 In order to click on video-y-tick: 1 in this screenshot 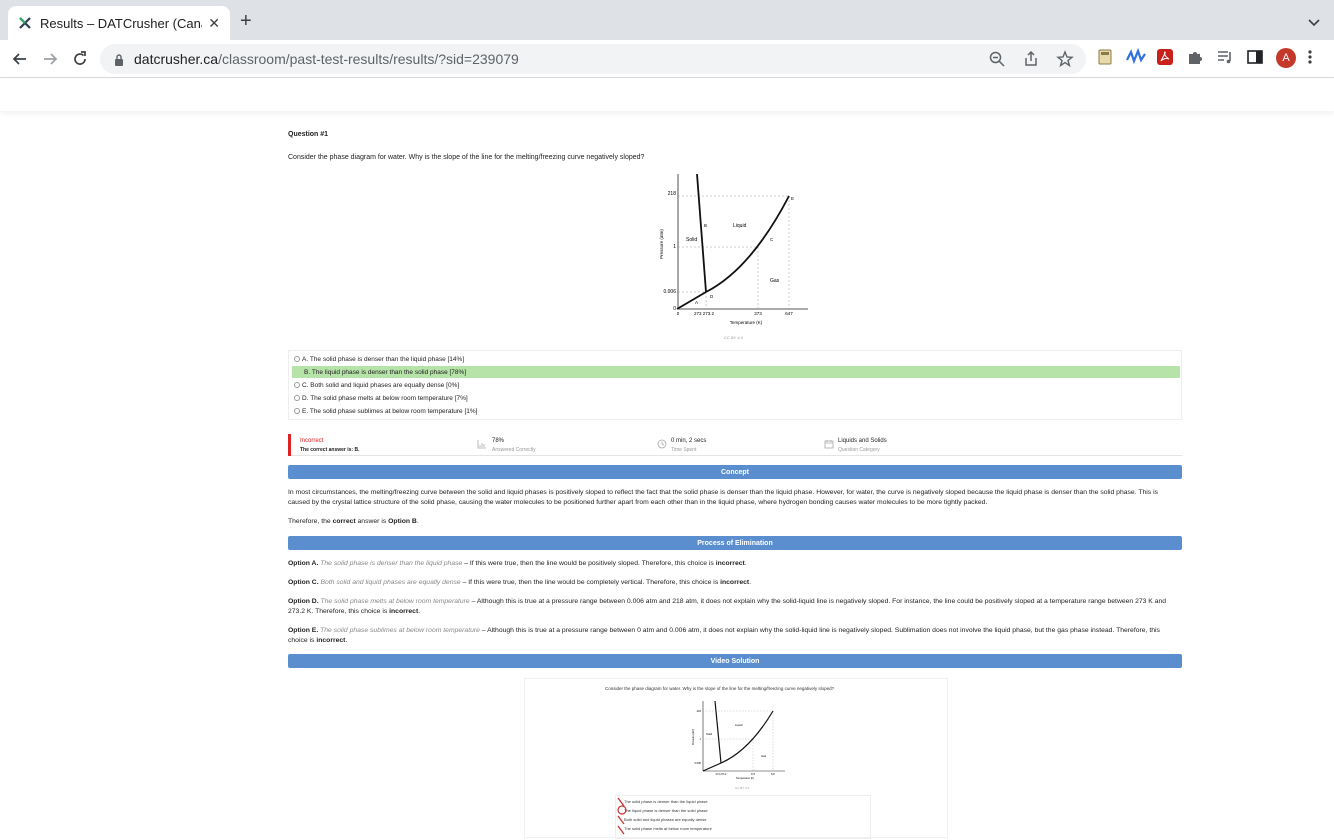, I will do `click(701, 739)`.